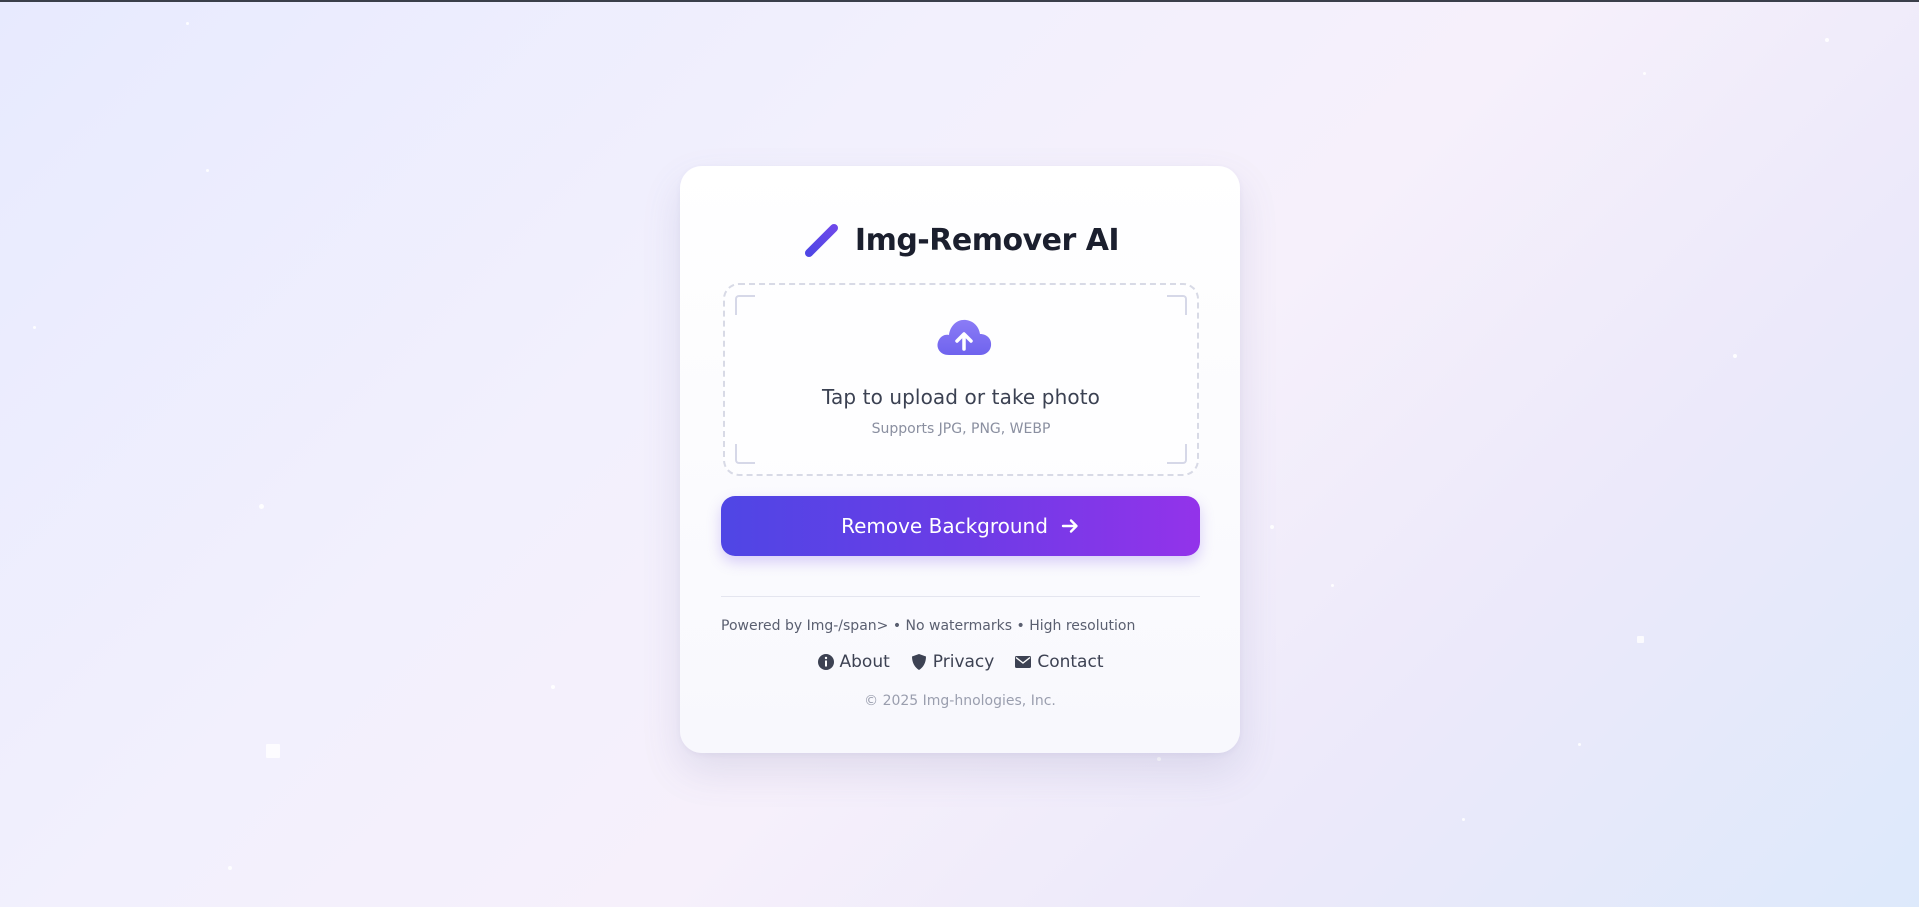  I want to click on app-title: Img-Remover AI, so click(987, 240).